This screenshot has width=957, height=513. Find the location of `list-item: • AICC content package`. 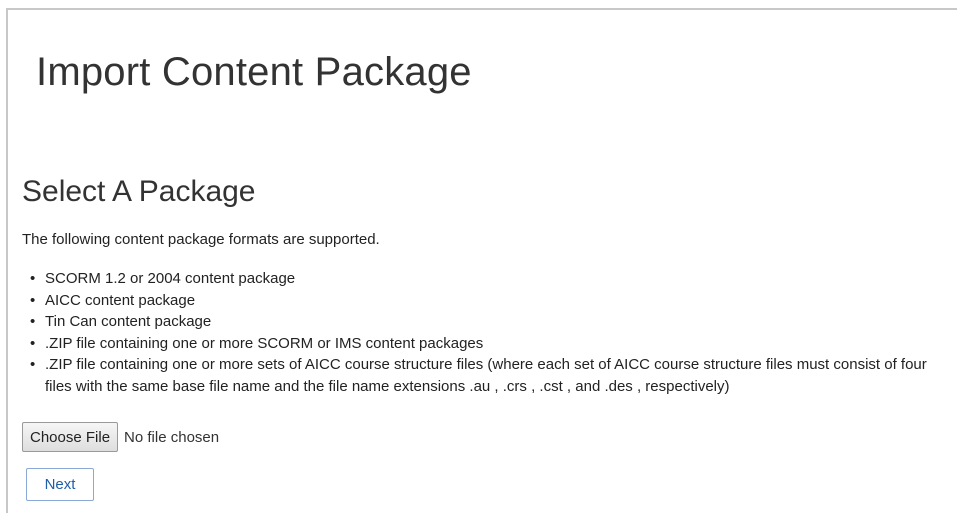

list-item: • AICC content package is located at coordinates (482, 301).